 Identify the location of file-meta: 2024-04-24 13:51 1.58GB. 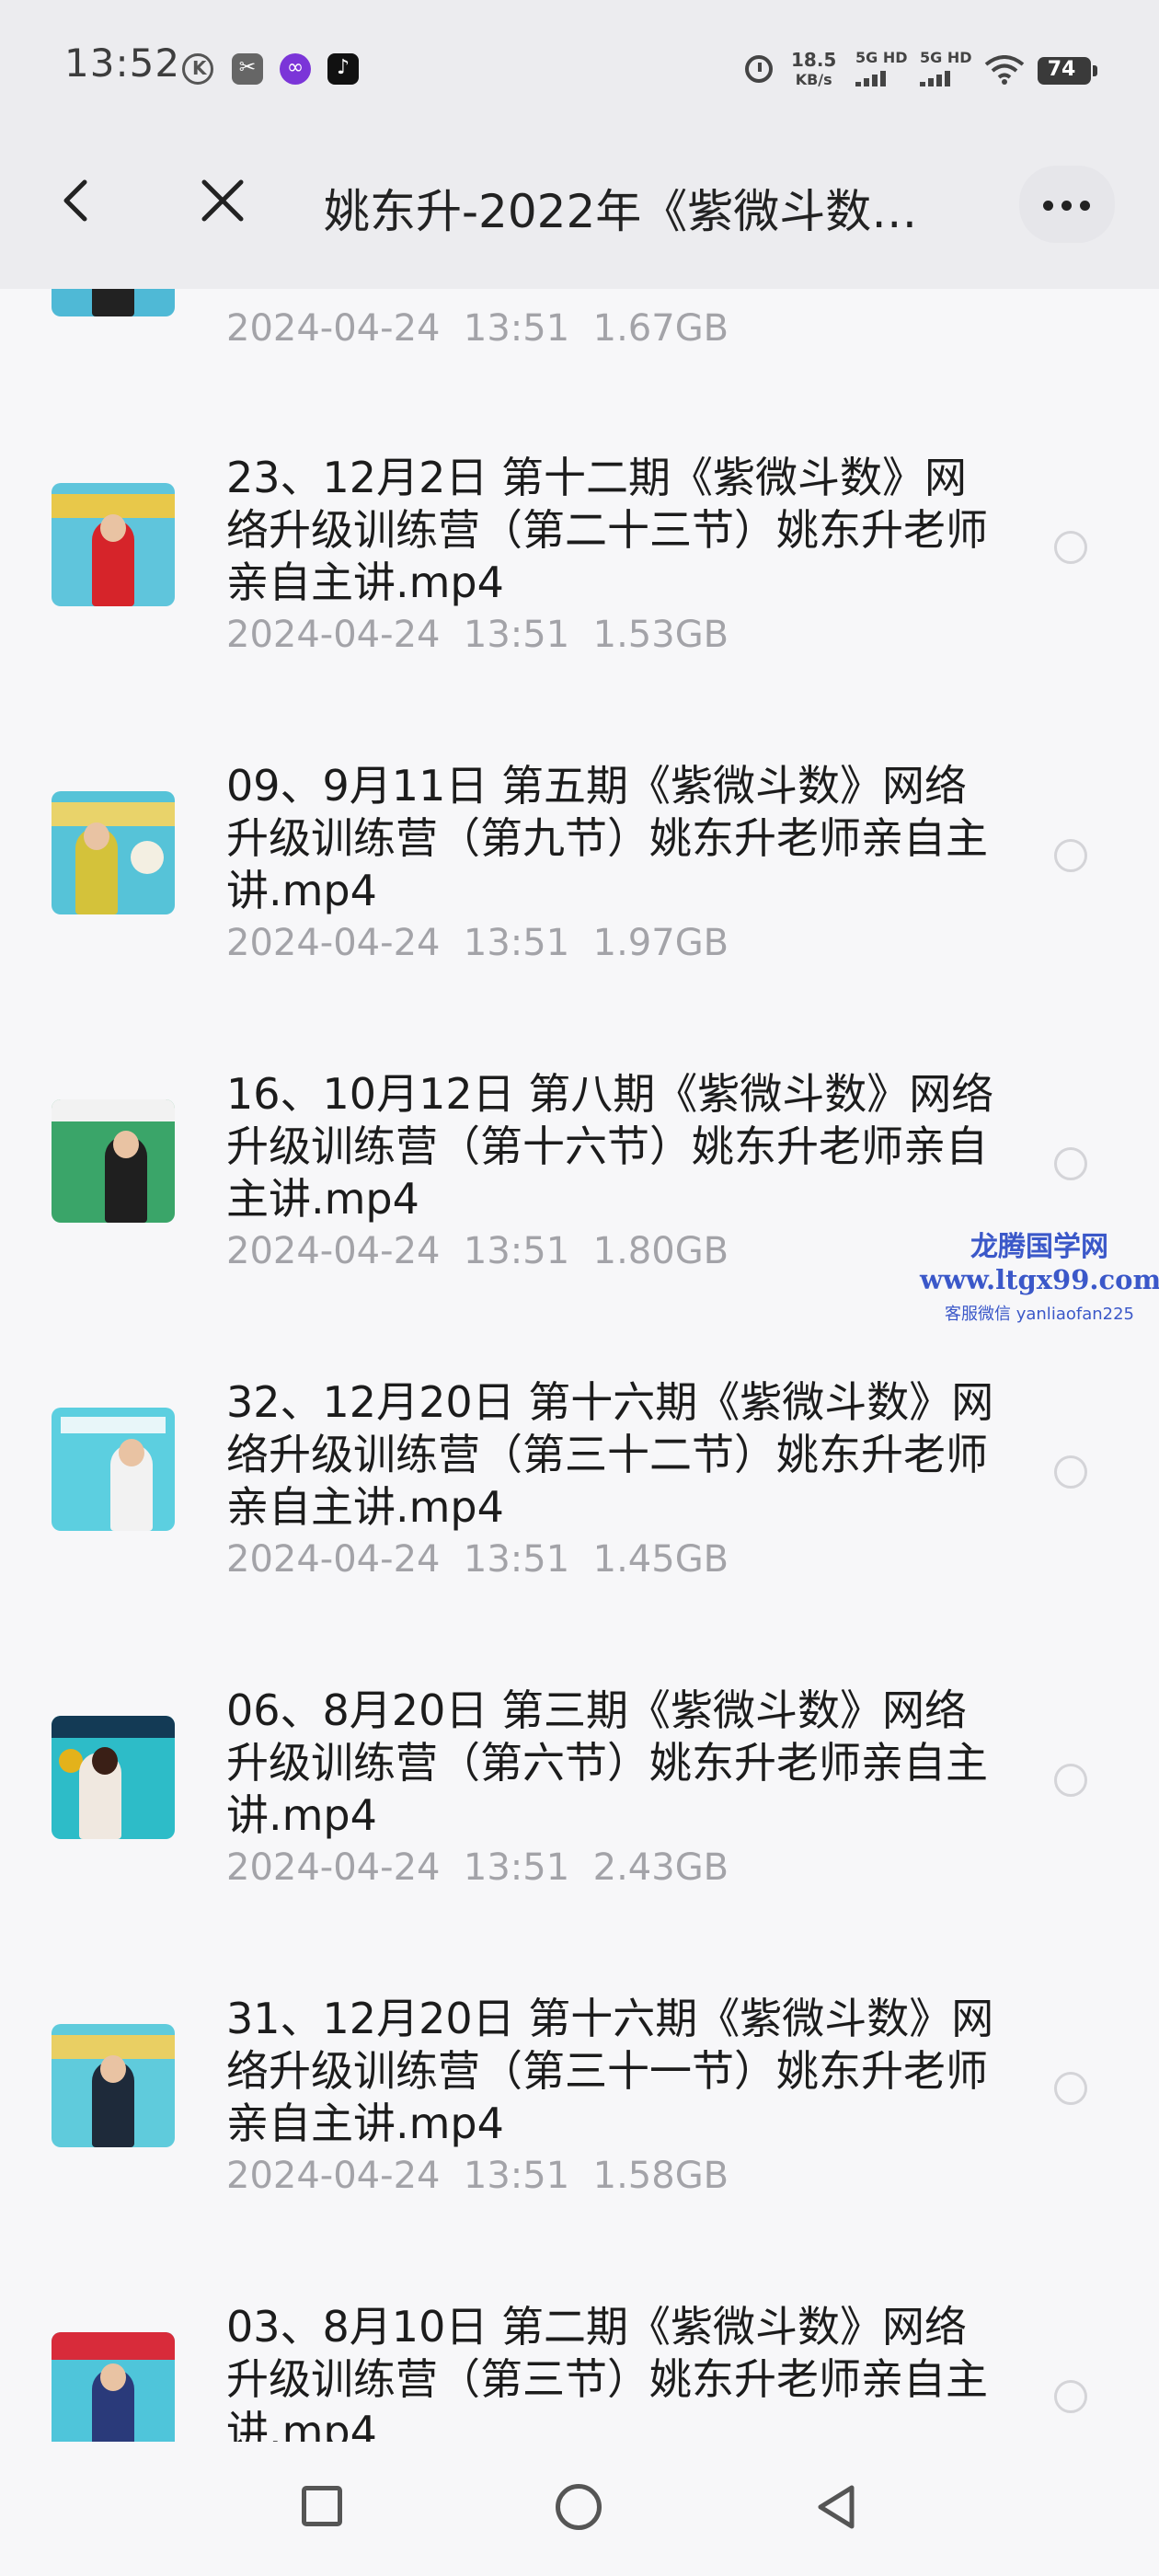
(477, 2176).